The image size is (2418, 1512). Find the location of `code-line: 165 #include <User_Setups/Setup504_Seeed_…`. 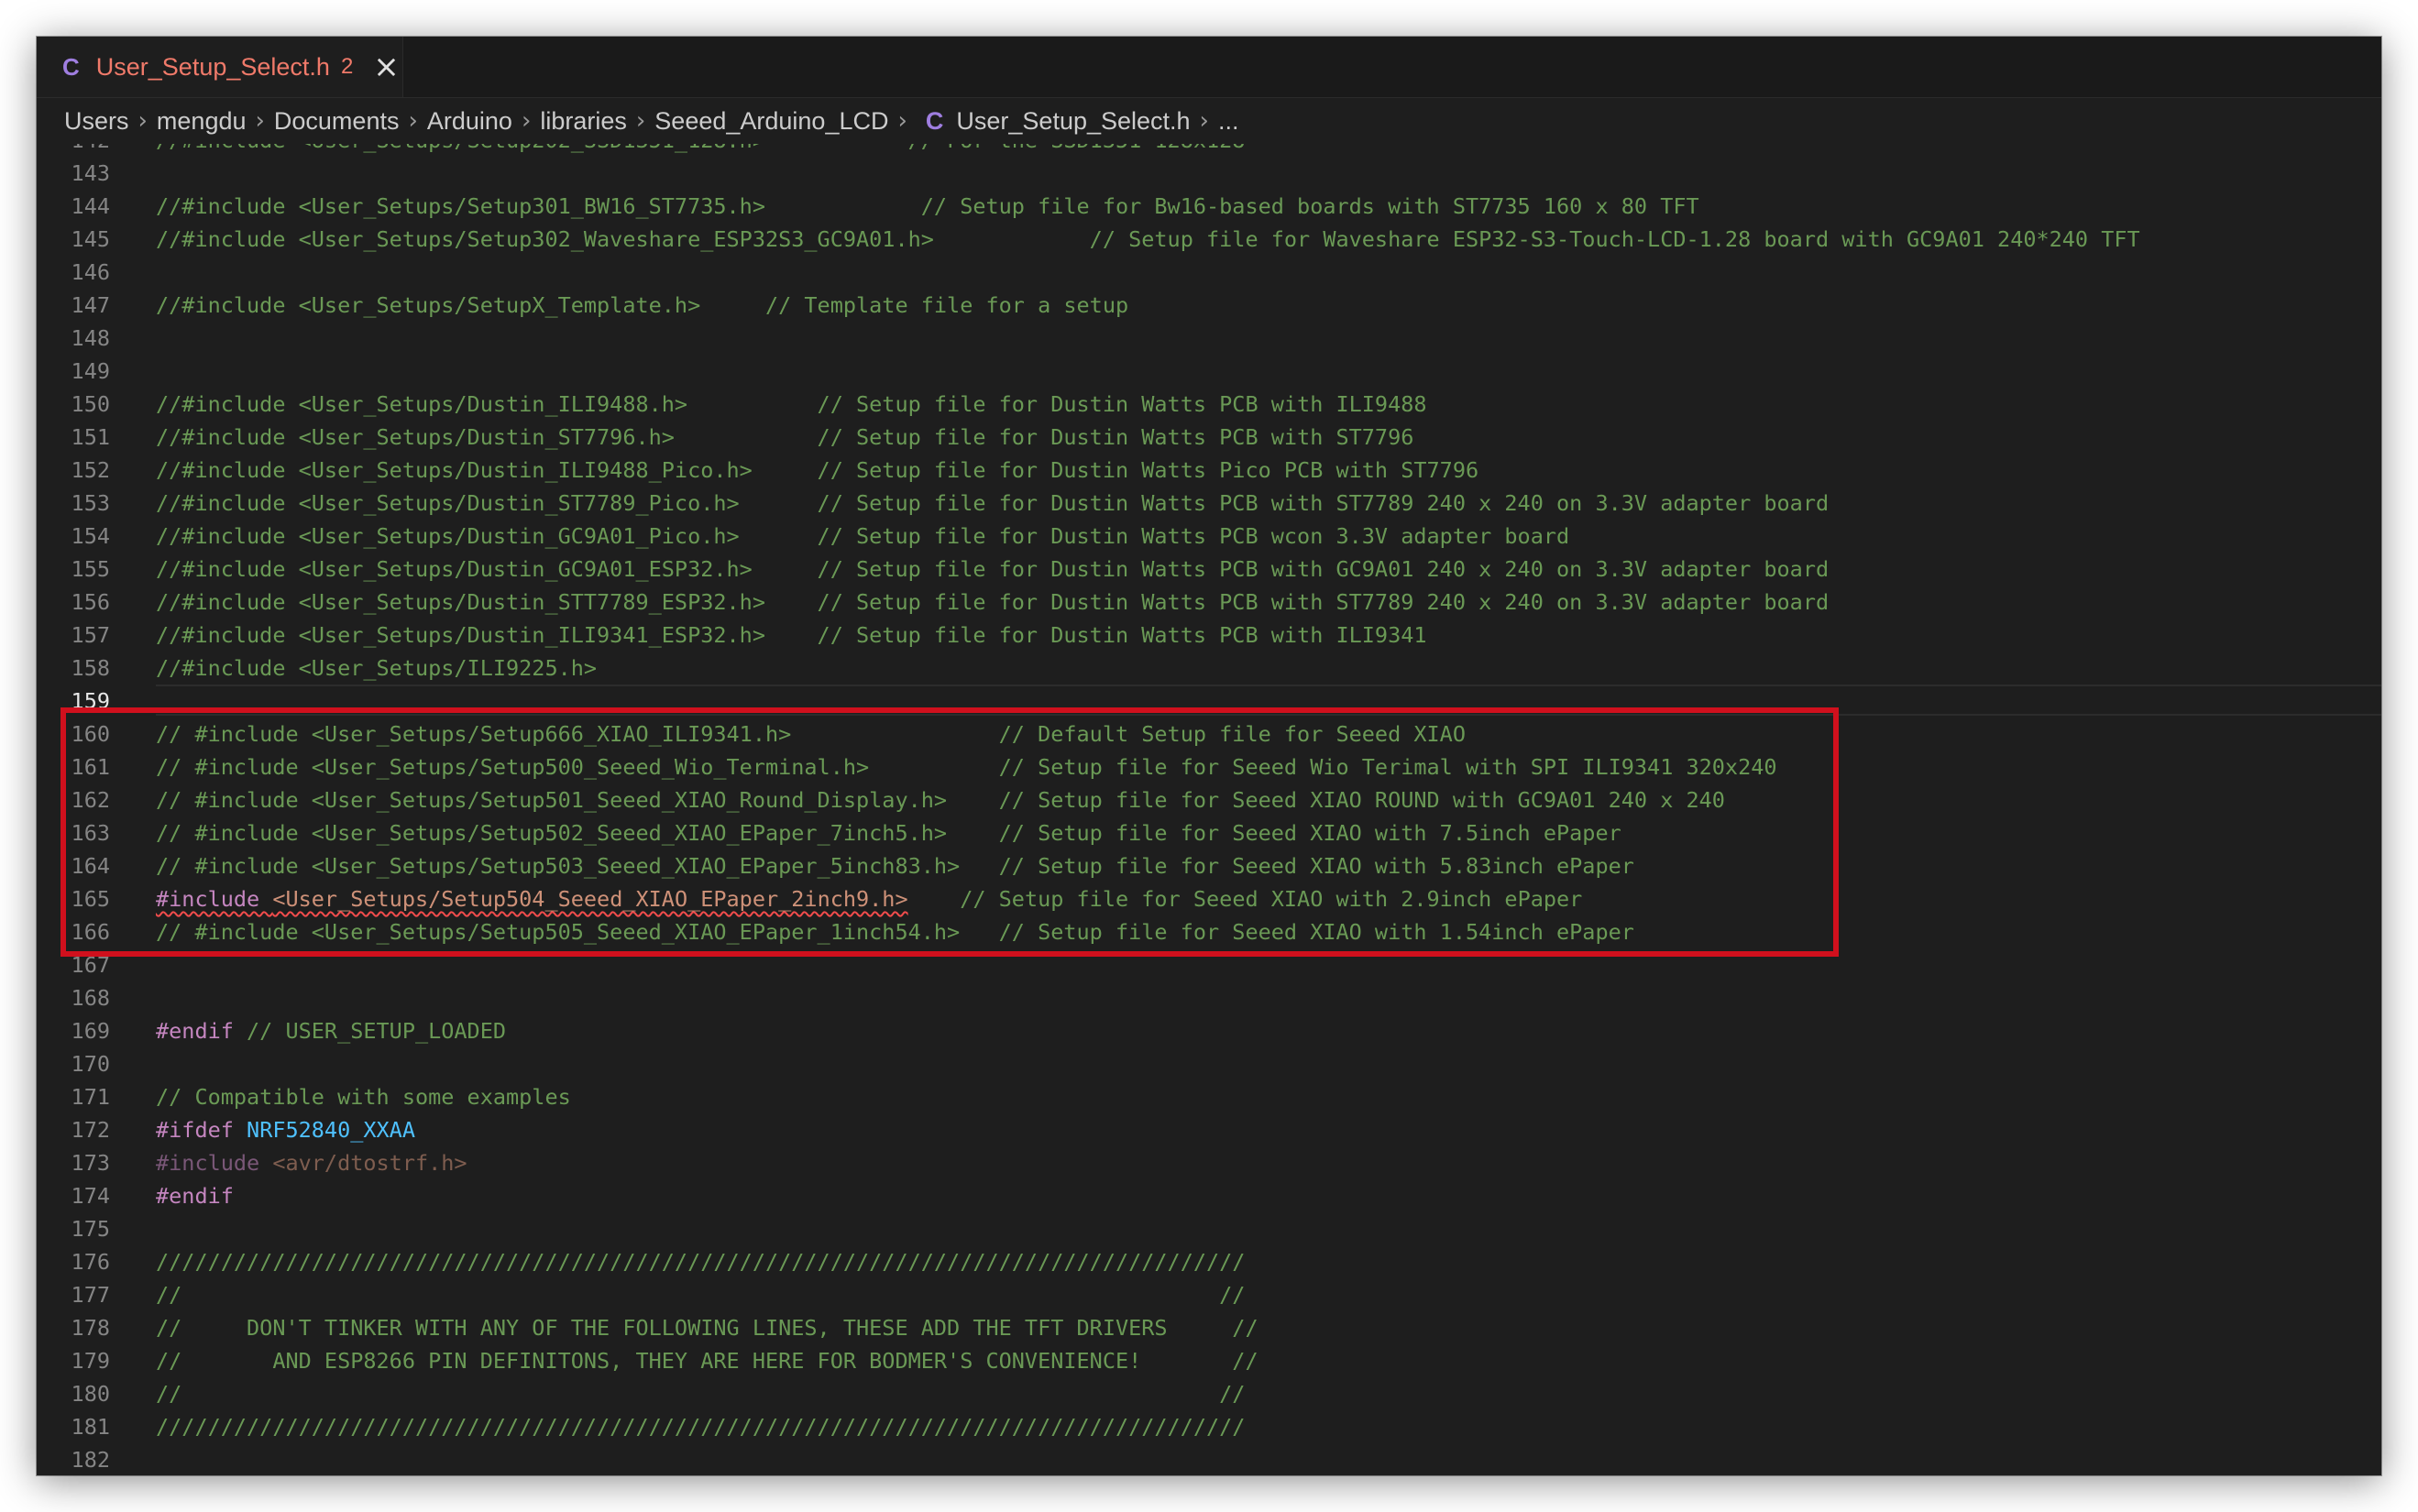

code-line: 165 #include <User_Setups/Setup504_Seeed_… is located at coordinates (1209, 898).